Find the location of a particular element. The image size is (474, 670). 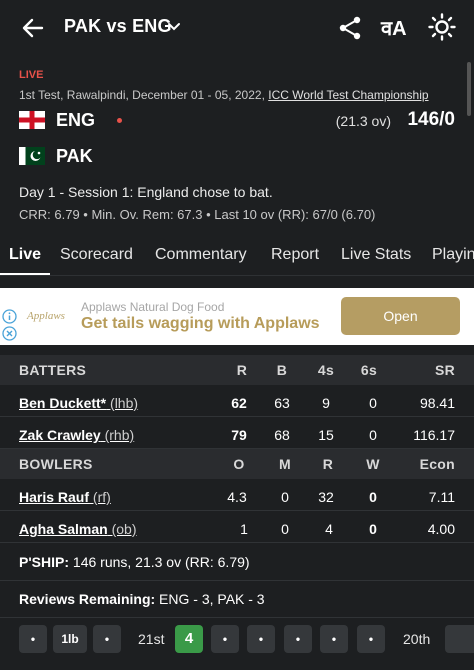

batting-indicator is located at coordinates (119, 120).